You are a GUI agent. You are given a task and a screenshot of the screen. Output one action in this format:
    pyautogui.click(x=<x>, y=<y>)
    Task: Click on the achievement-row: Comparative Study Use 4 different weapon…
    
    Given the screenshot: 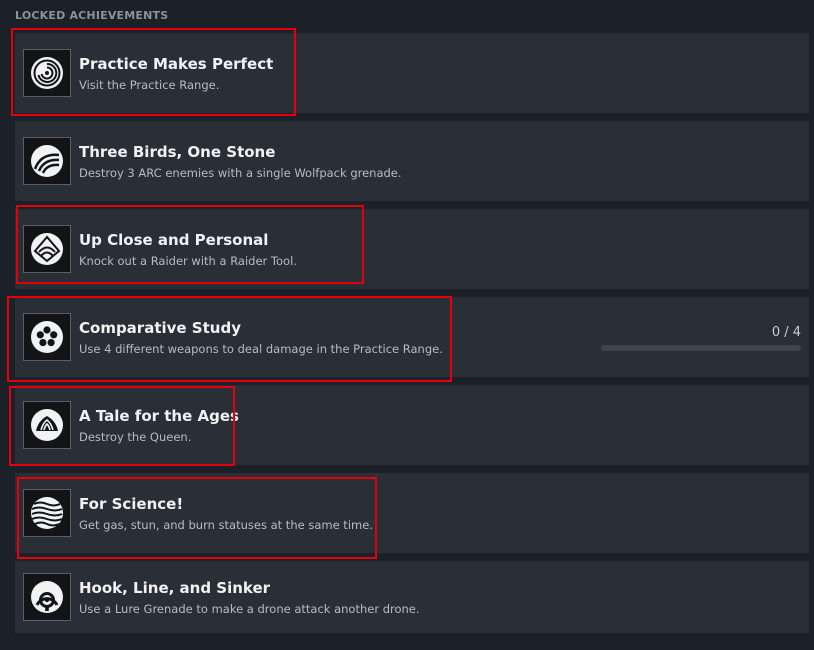 What is the action you would take?
    pyautogui.click(x=412, y=337)
    